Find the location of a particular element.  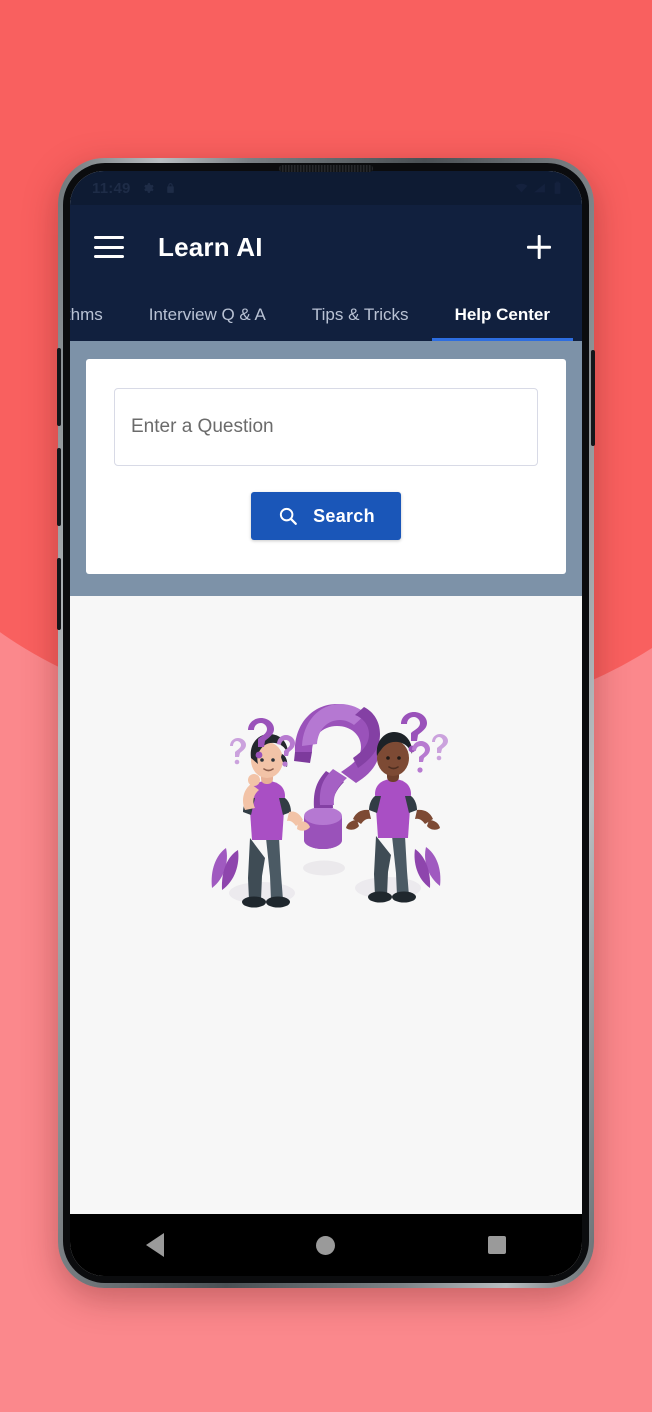

home-button is located at coordinates (326, 1245).